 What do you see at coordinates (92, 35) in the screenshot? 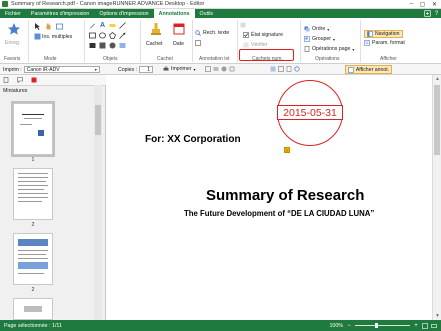
I see `rectangle-icon` at bounding box center [92, 35].